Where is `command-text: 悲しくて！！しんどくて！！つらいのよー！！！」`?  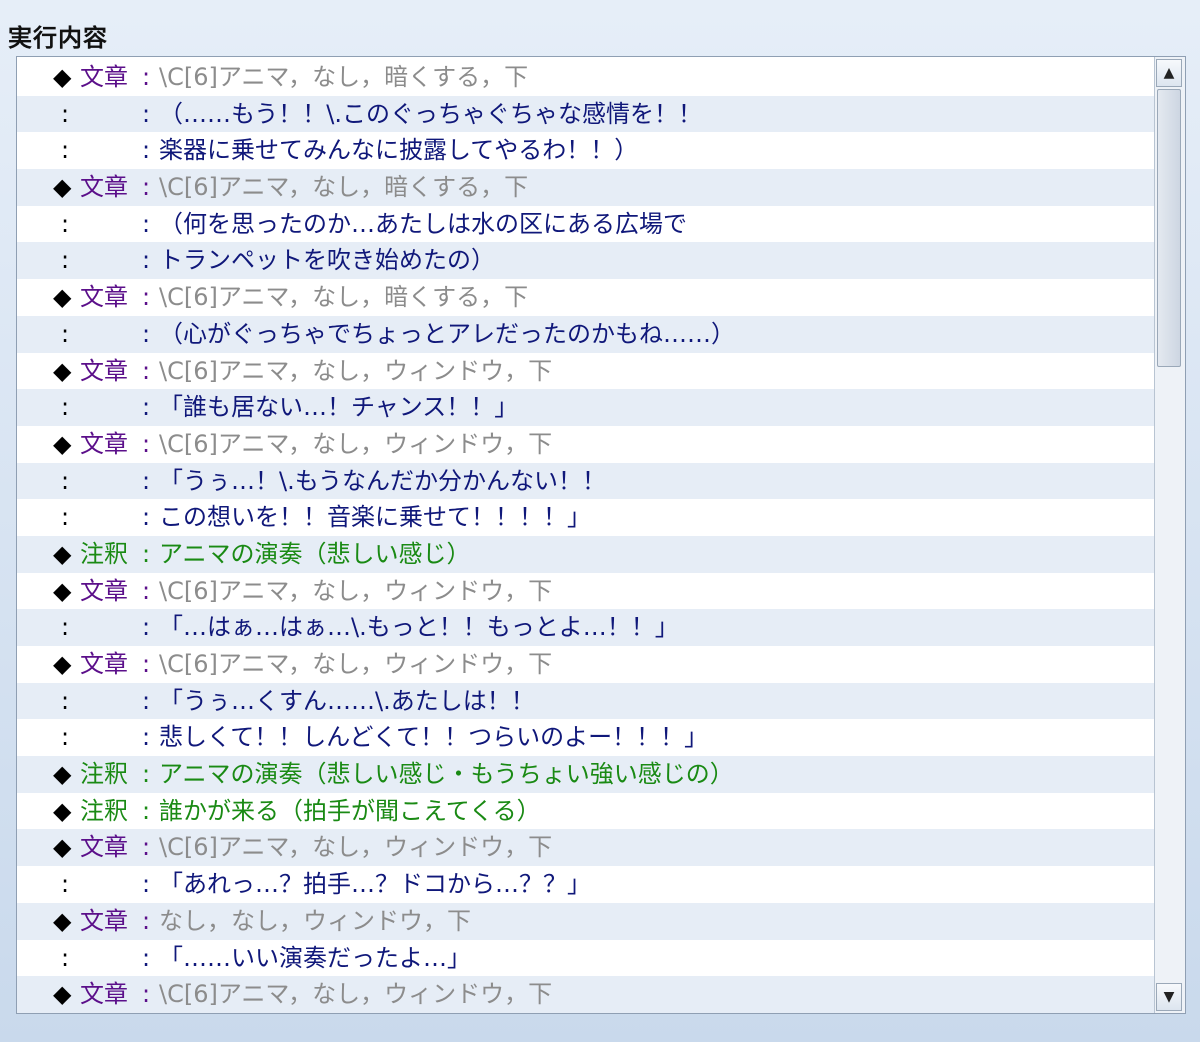
command-text: 悲しくて！！しんどくて！！つらいのよー！！！」 is located at coordinates (434, 737).